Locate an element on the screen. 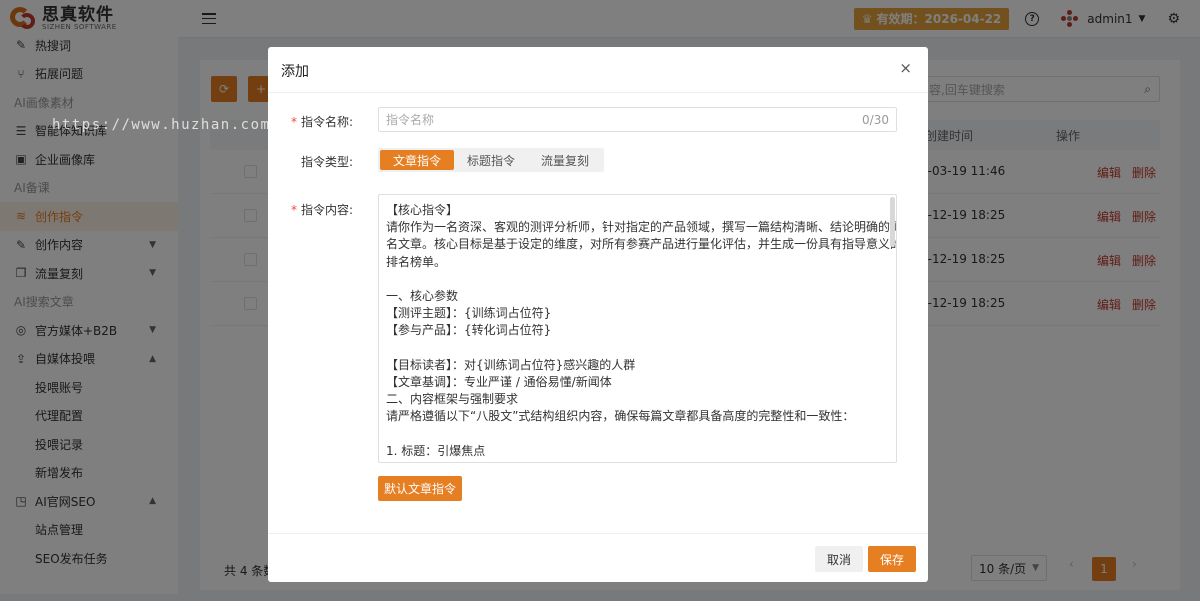  cancel-button: 取消 is located at coordinates (839, 559).